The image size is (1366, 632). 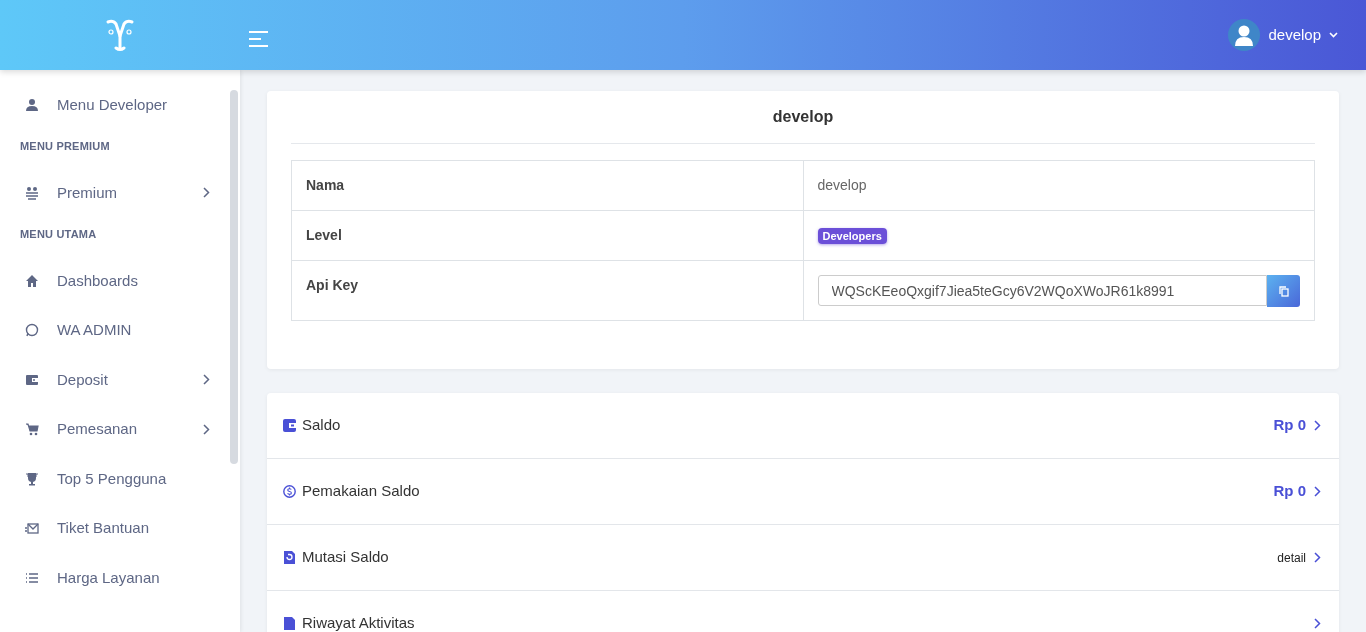 I want to click on table-cell: Nama, so click(x=547, y=185).